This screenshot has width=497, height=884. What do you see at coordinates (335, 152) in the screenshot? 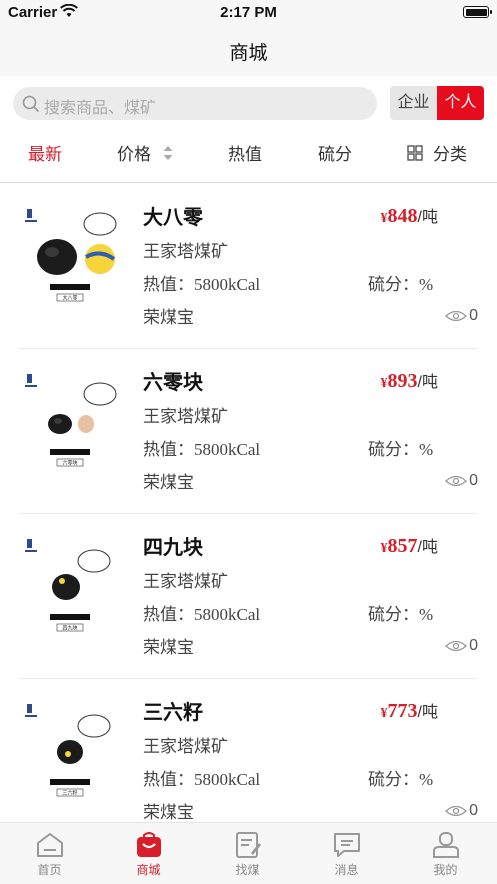
I see `filter-sulfur: 硫分` at bounding box center [335, 152].